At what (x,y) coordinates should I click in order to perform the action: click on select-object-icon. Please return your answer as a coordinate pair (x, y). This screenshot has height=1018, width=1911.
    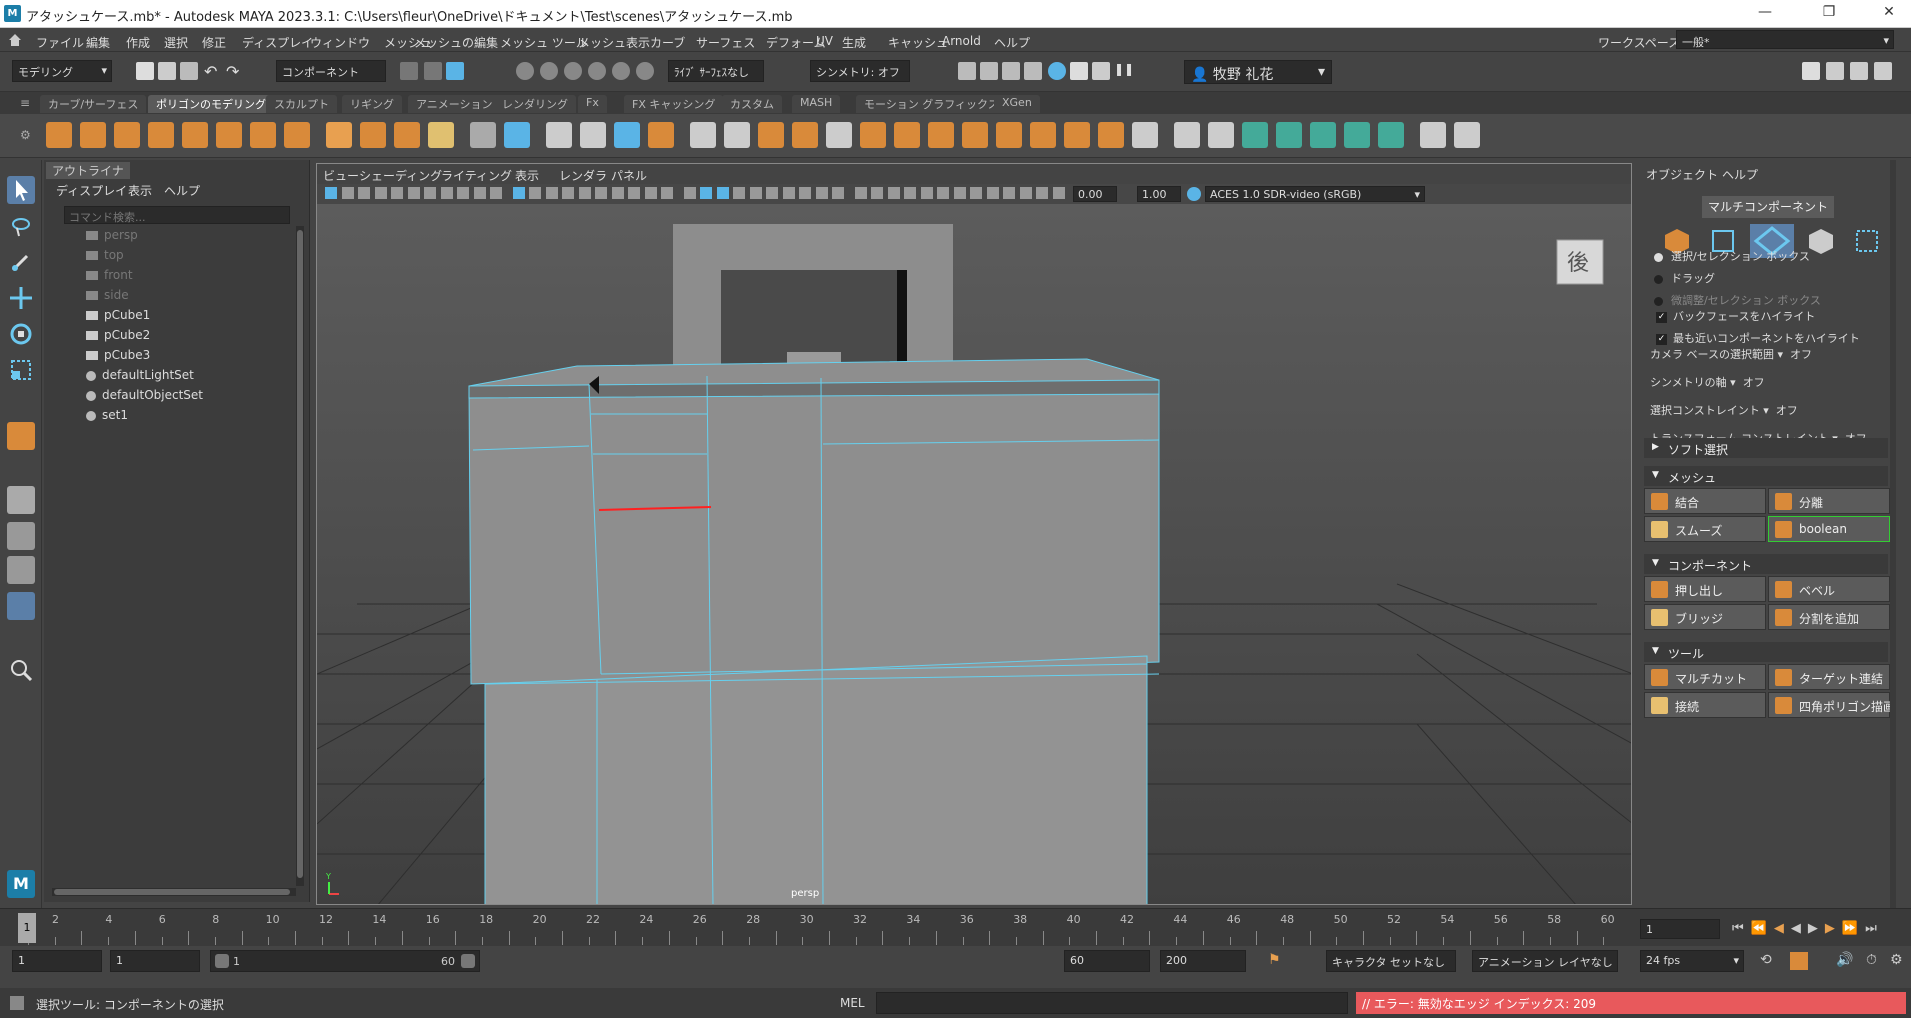
    Looking at the image, I should click on (433, 71).